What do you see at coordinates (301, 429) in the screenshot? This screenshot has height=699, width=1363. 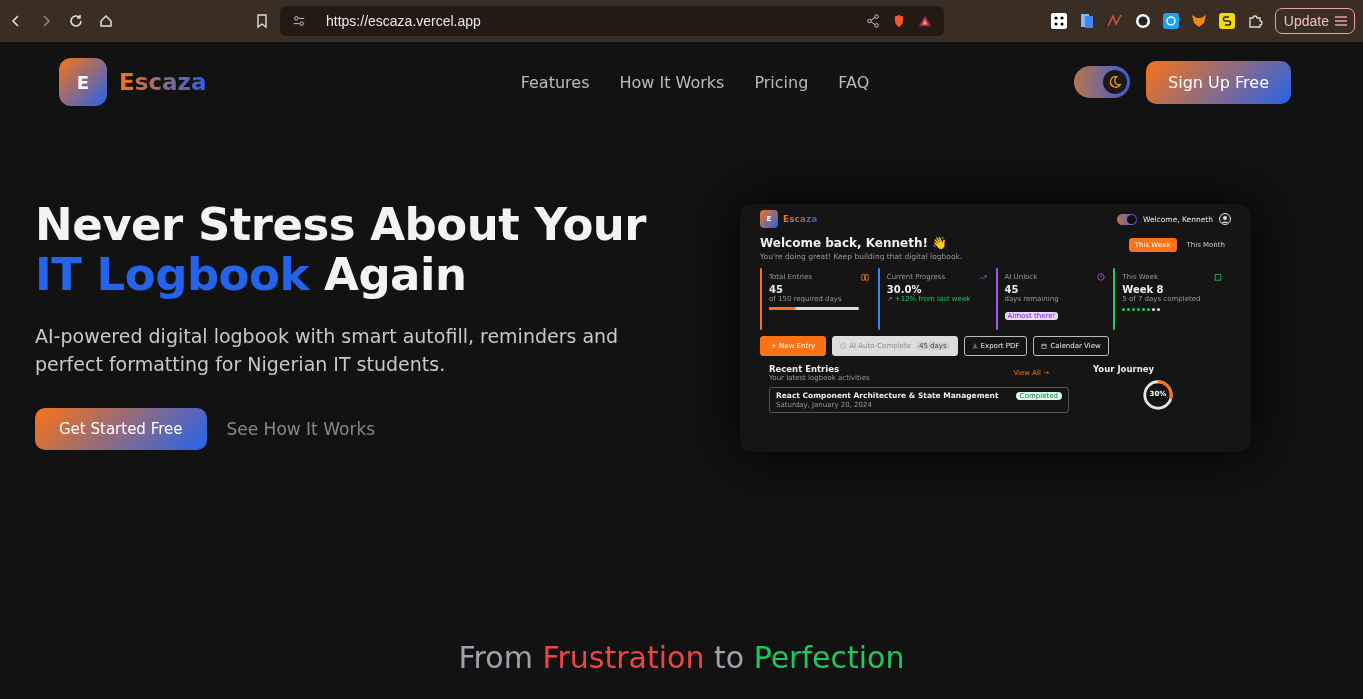 I see `see-how-link: See How It Works` at bounding box center [301, 429].